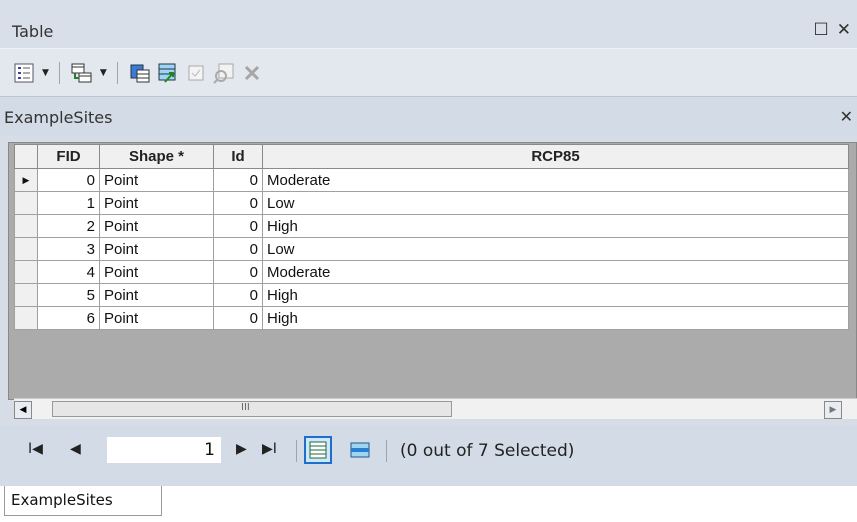  Describe the element at coordinates (103, 73) in the screenshot. I see `related-tables-dropdown-icon: ▼` at that location.